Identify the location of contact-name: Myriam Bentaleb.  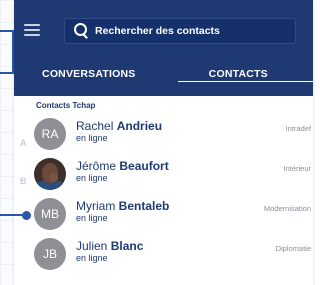
(123, 206).